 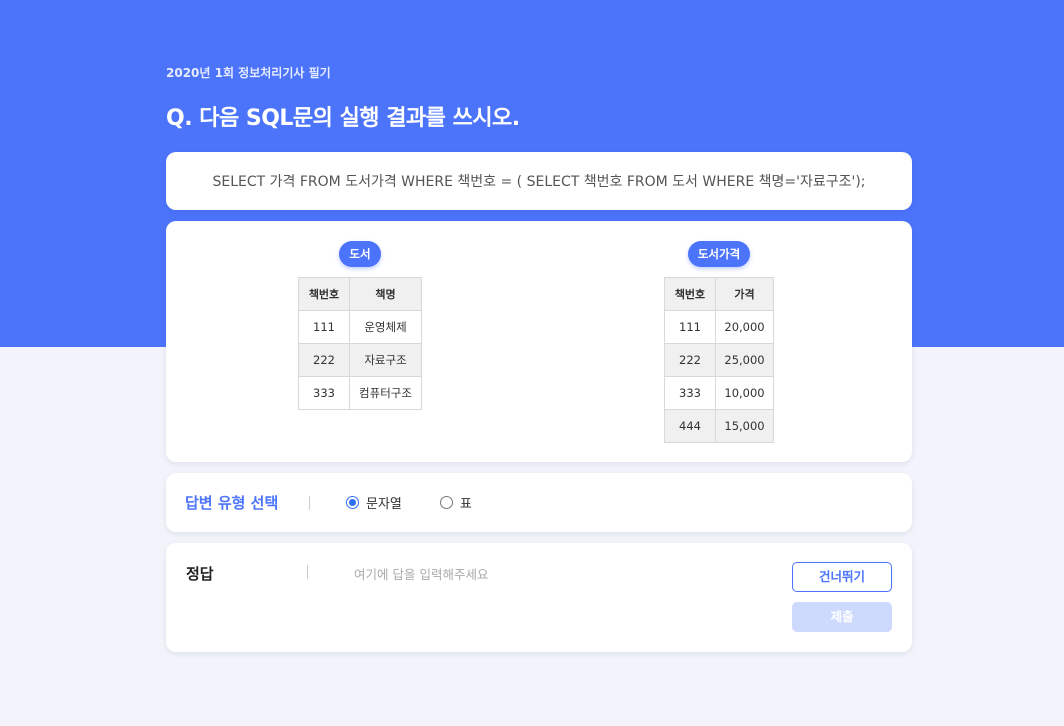 I want to click on table-row: 444 15,000, so click(x=719, y=426).